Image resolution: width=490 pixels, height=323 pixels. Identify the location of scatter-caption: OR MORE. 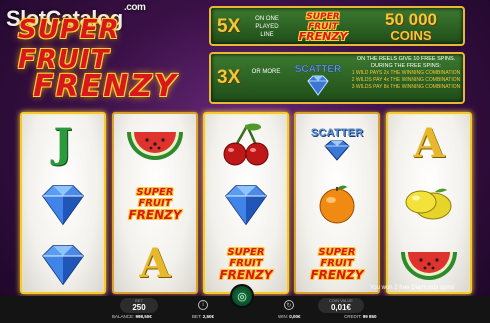
(266, 72).